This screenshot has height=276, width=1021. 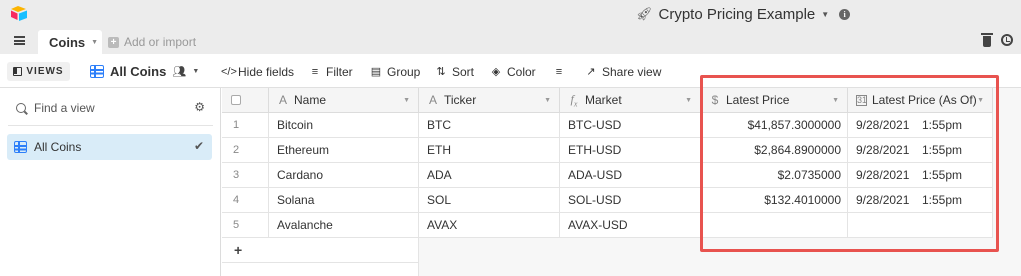 I want to click on share-view-button: ↗ Share view, so click(x=623, y=71).